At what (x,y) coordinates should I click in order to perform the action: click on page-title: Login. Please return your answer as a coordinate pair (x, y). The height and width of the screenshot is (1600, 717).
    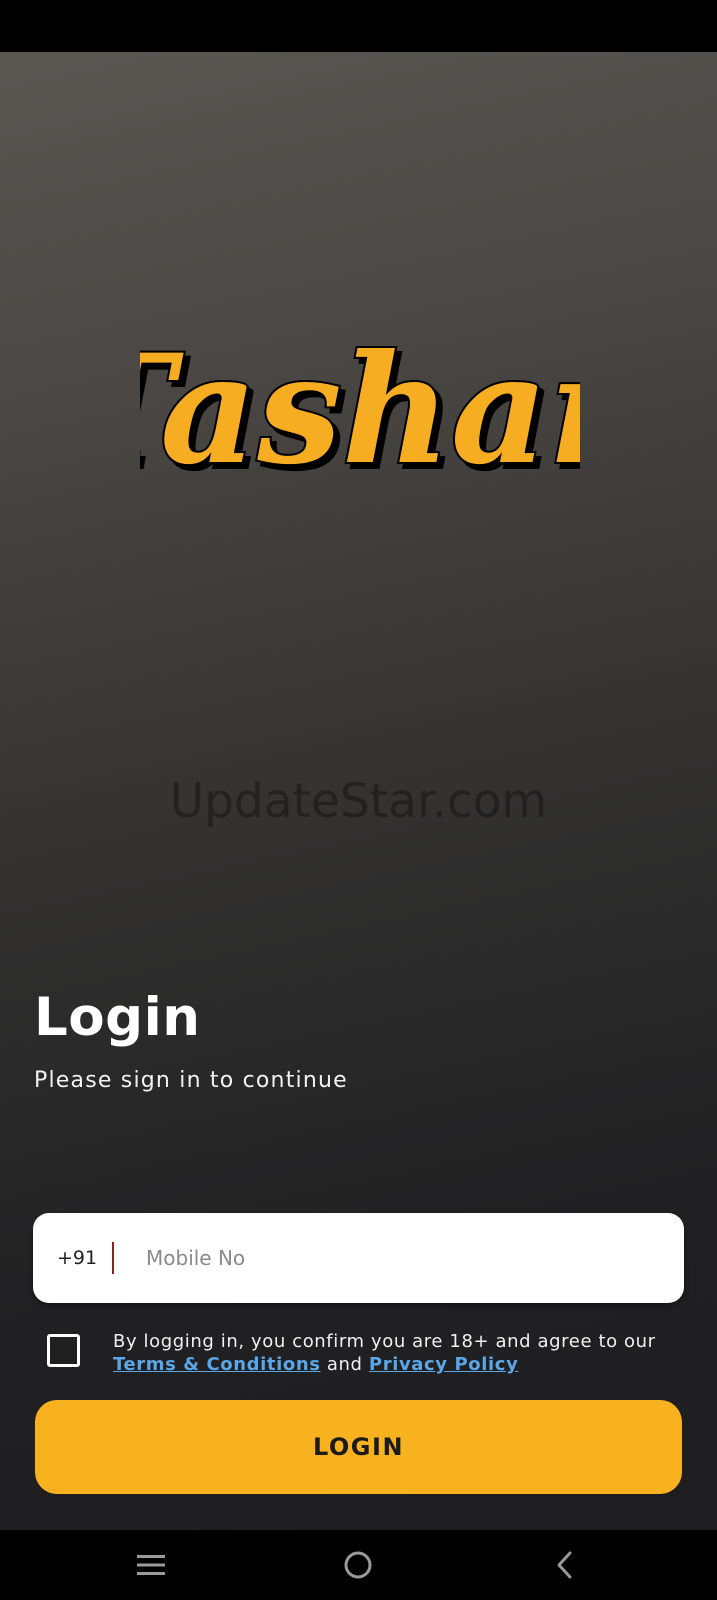
    Looking at the image, I should click on (117, 1017).